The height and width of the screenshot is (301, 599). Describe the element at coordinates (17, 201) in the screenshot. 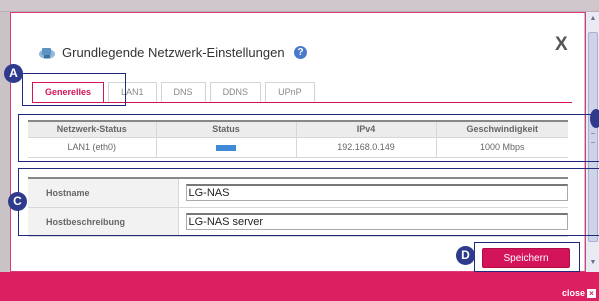

I see `callout-badge-c: C` at that location.